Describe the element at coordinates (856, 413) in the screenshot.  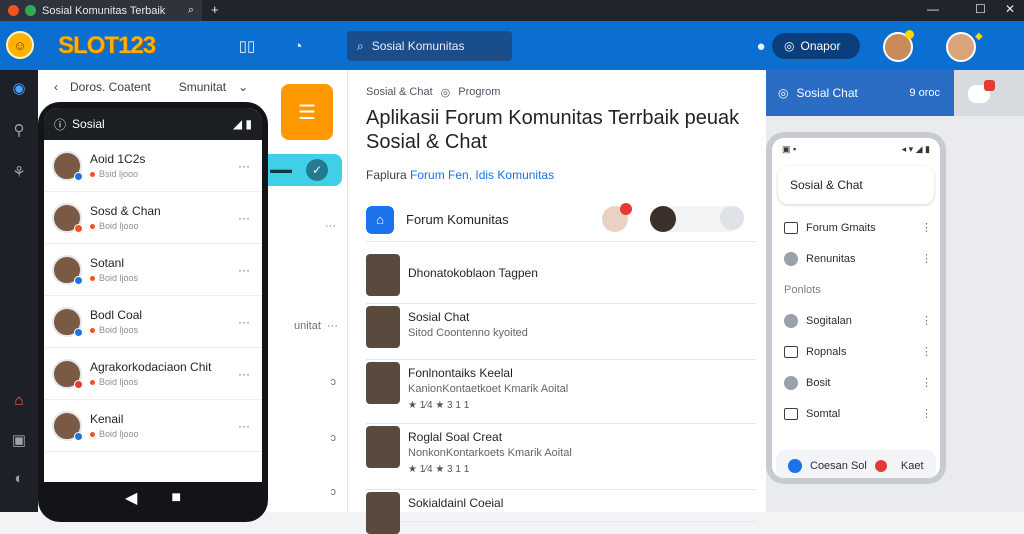
I see `menu-item: Somtal ⋮` at that location.